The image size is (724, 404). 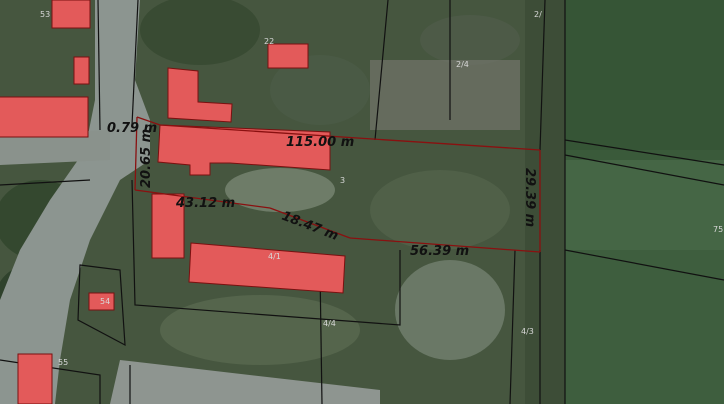 I want to click on measure-label-f: 56.39 m, so click(x=439, y=251).